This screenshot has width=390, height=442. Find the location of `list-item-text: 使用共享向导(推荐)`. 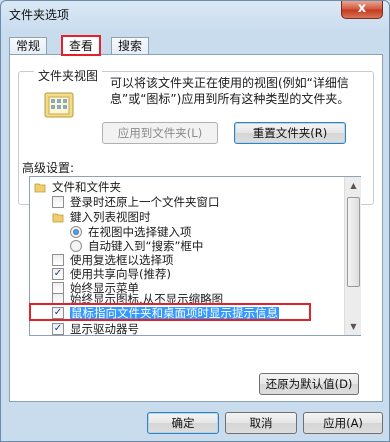

list-item-text: 使用共享向导(推荐) is located at coordinates (120, 274).